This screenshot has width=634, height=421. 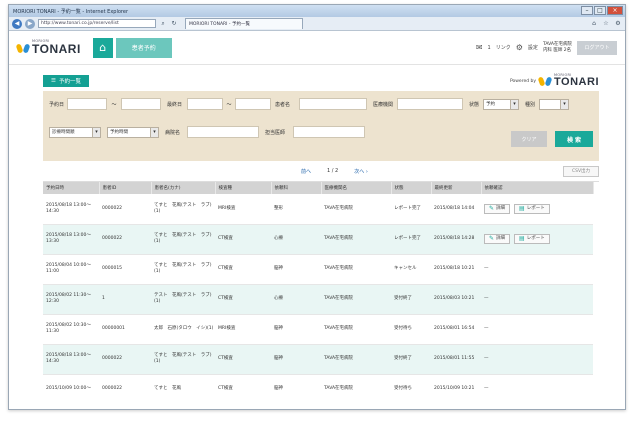 I want to click on update-to-input, so click(x=253, y=104).